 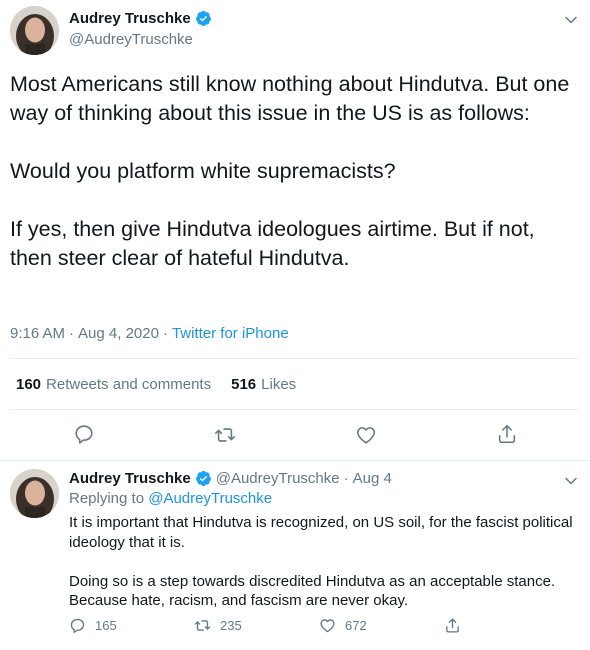 I want to click on tweet-date: Aug 4, 2020, so click(x=118, y=333).